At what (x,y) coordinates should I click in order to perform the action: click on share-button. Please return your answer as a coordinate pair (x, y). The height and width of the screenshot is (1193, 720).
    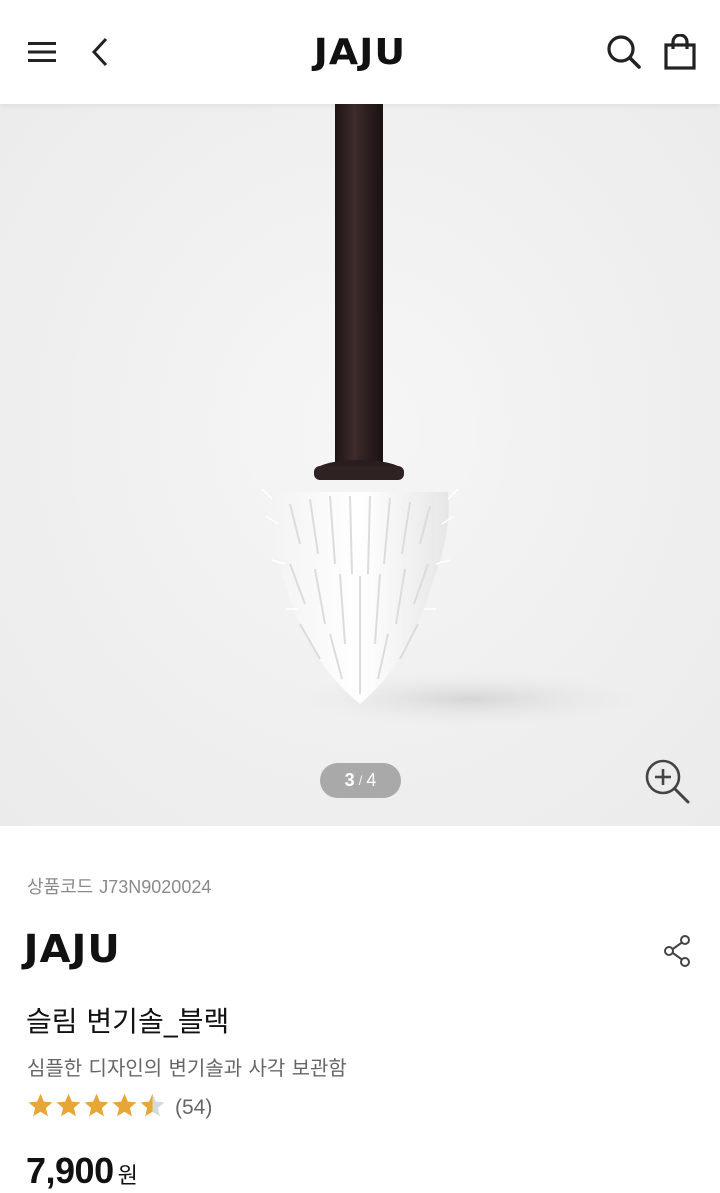
    Looking at the image, I should click on (677, 951).